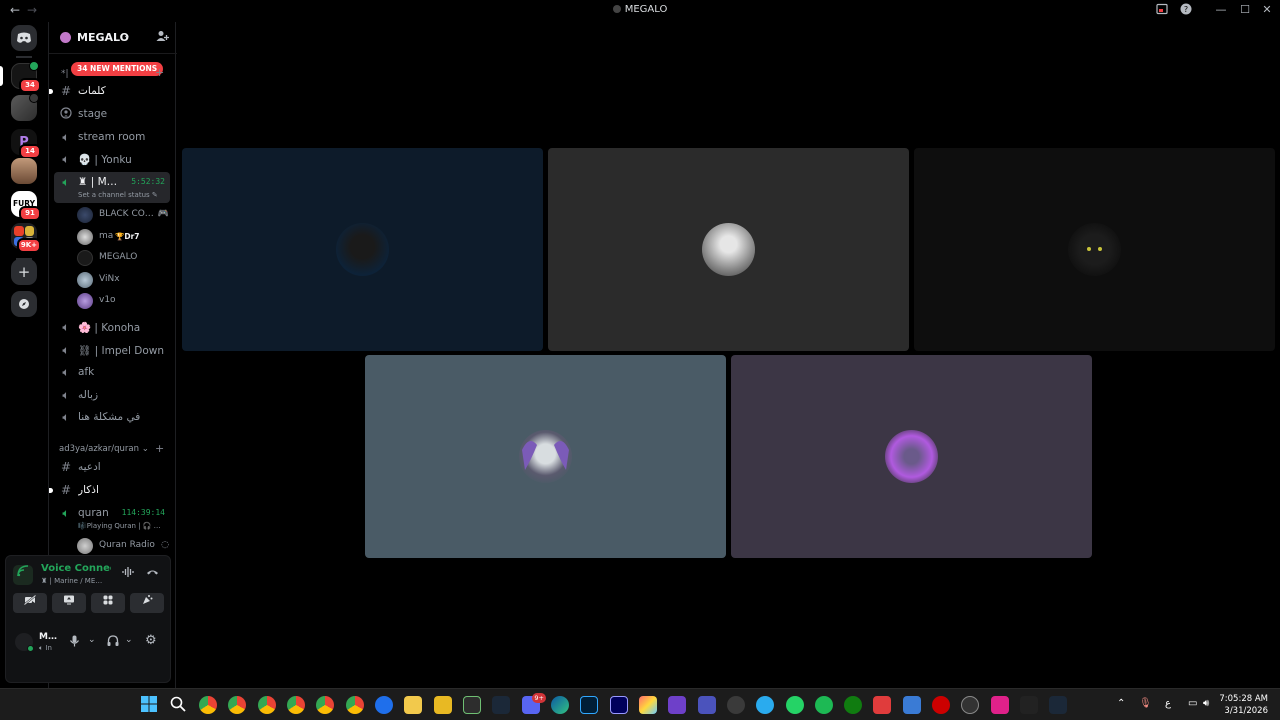 This screenshot has width=1280, height=720. Describe the element at coordinates (24, 38) in the screenshot. I see `direct-messages-button` at that location.